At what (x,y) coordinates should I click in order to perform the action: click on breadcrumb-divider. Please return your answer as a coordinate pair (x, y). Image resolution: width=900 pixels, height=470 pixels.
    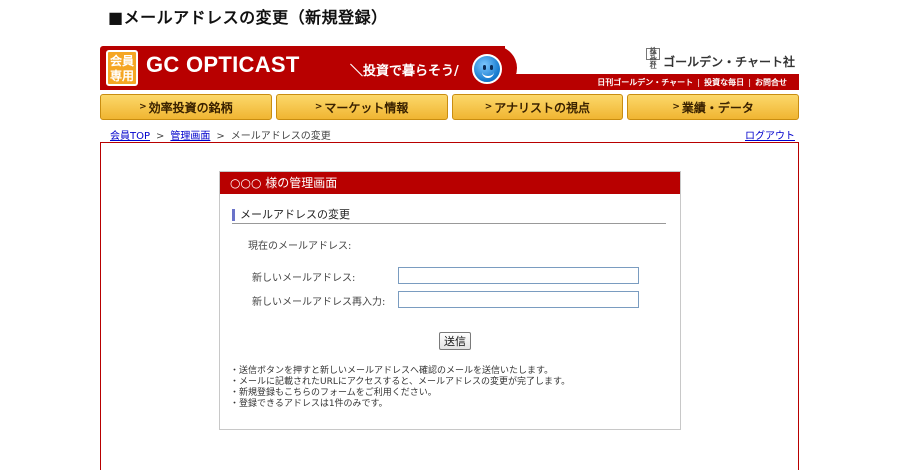
    Looking at the image, I should click on (449, 142).